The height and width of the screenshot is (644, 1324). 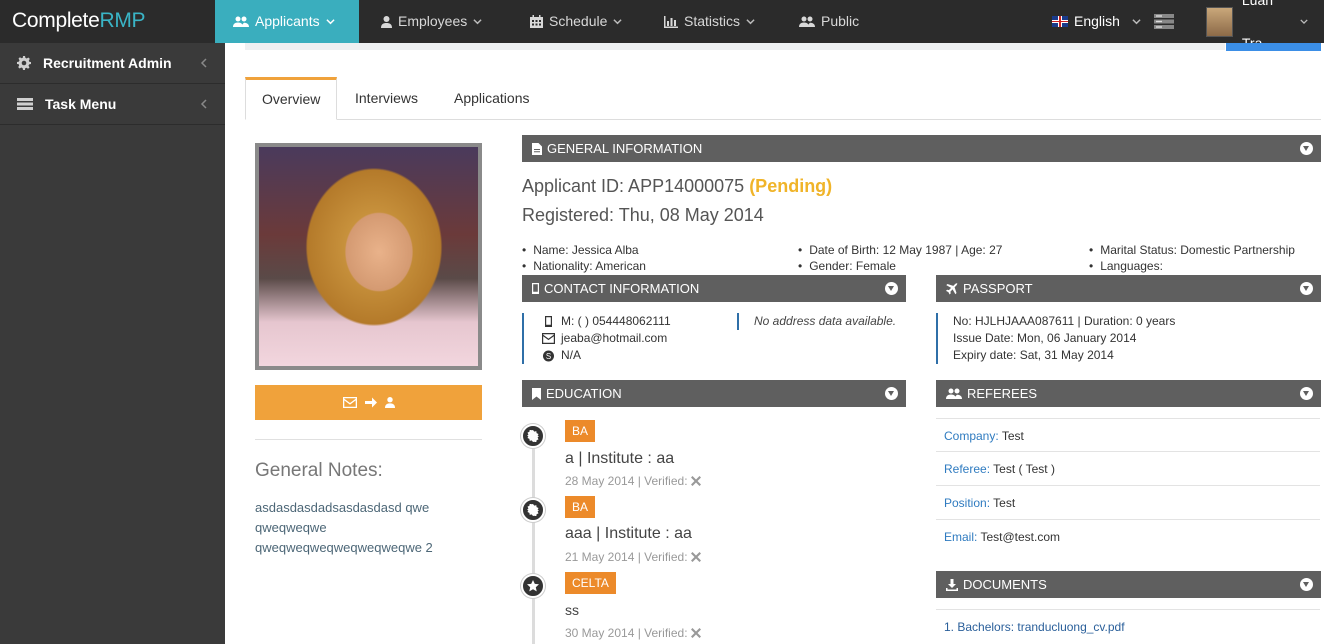 I want to click on svg-text: S, so click(x=548, y=356).